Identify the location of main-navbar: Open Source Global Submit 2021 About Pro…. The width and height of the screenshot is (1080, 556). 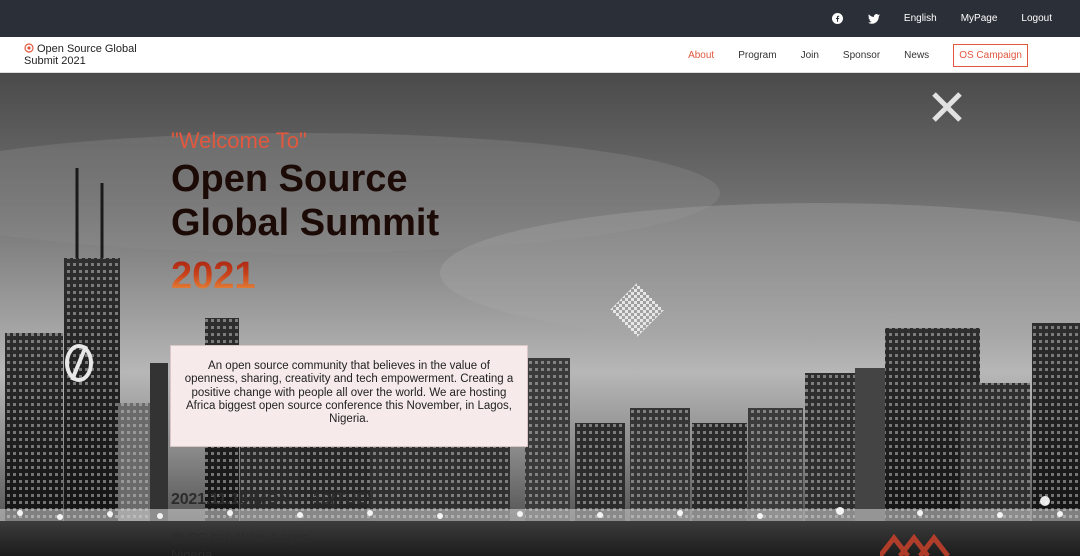
(540, 55).